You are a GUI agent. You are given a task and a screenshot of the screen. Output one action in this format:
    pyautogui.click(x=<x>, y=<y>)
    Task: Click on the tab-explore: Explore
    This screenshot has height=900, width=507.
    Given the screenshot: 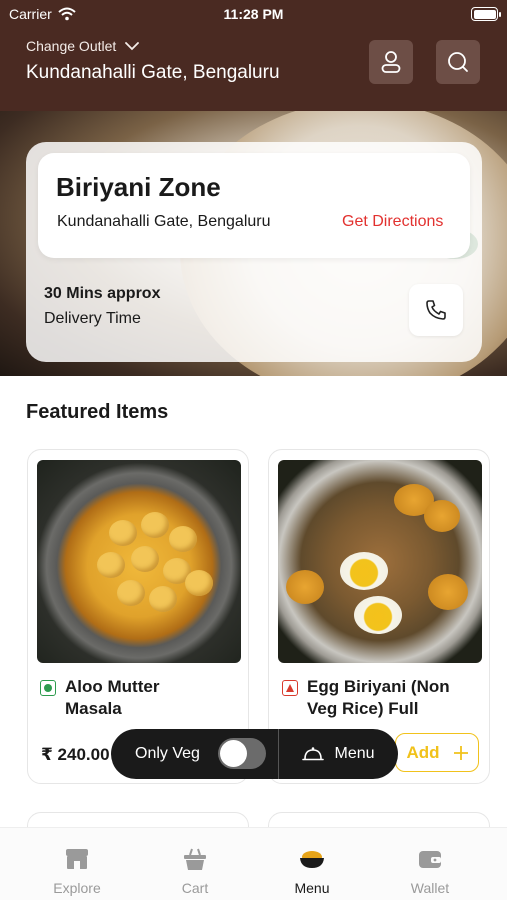 What is the action you would take?
    pyautogui.click(x=77, y=864)
    